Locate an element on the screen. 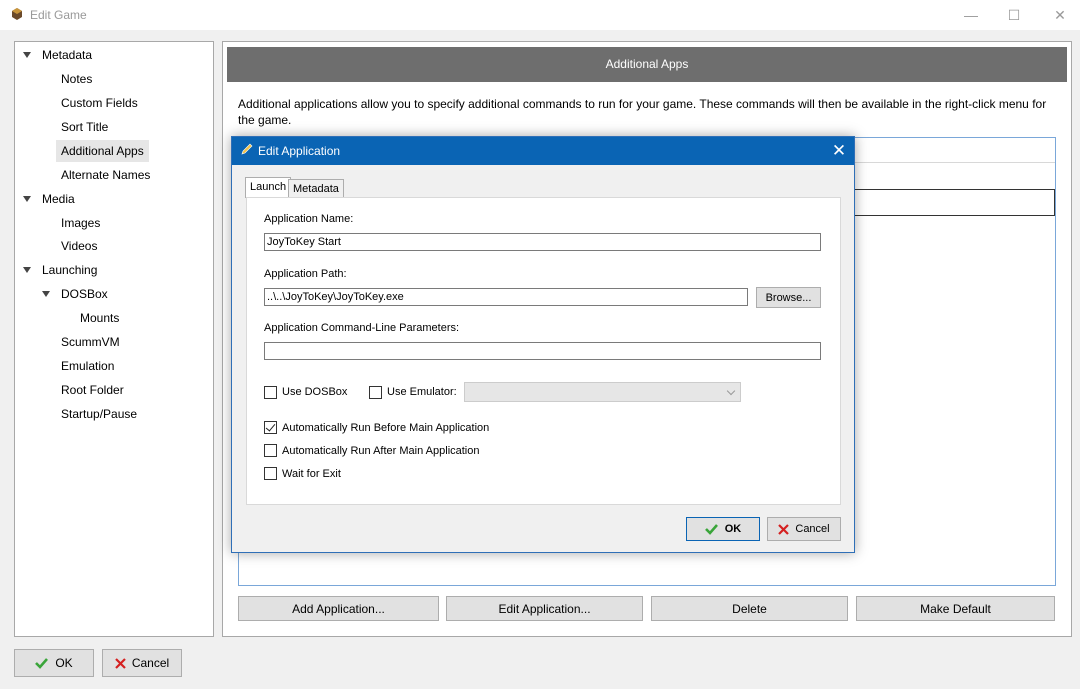 Image resolution: width=1080 pixels, height=689 pixels. list-row-selected is located at coordinates (955, 202).